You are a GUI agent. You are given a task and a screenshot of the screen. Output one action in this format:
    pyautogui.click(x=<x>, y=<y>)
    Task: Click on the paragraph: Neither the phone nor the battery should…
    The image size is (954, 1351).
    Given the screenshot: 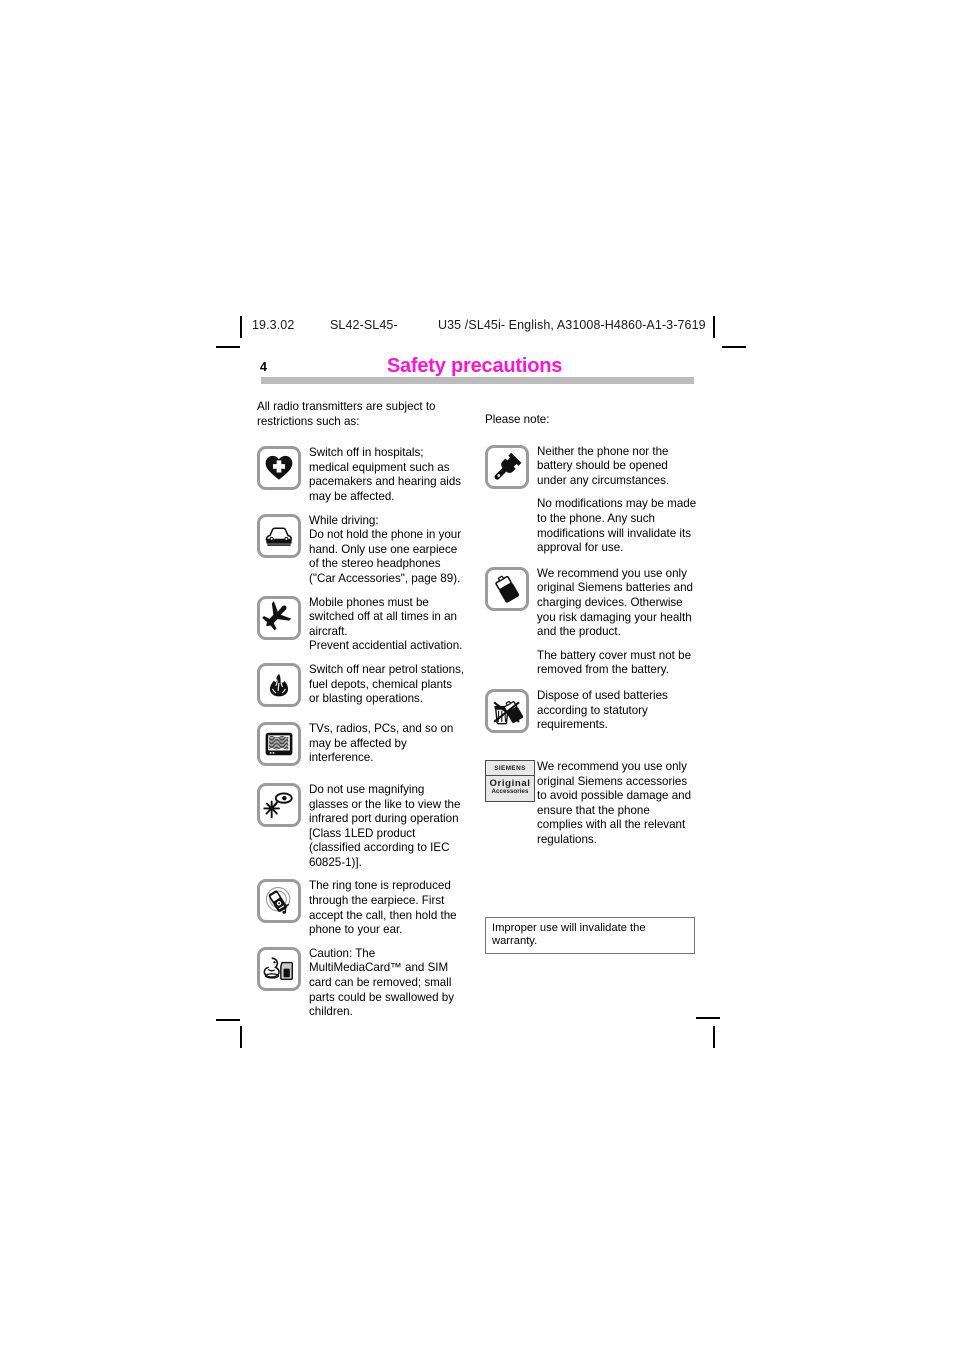 What is the action you would take?
    pyautogui.click(x=603, y=465)
    